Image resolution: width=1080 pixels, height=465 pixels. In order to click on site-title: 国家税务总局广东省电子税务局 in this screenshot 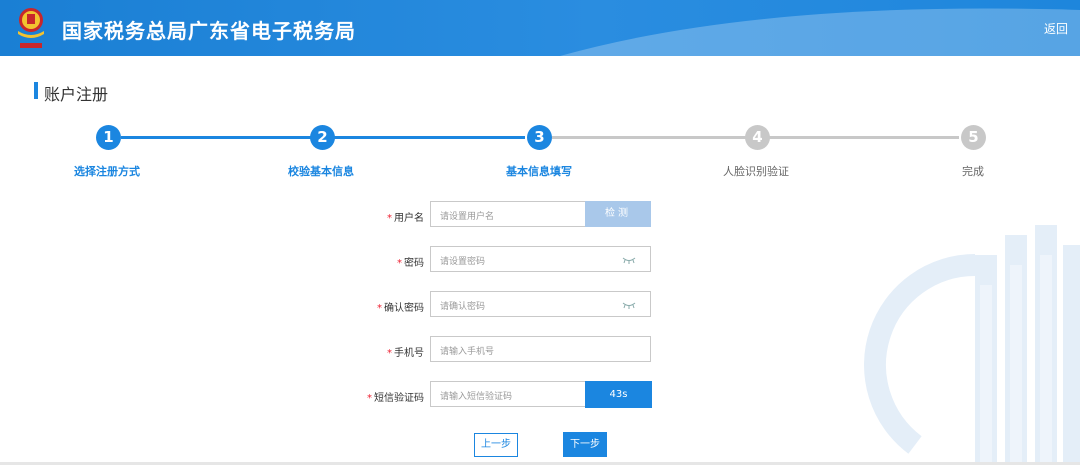, I will do `click(209, 31)`.